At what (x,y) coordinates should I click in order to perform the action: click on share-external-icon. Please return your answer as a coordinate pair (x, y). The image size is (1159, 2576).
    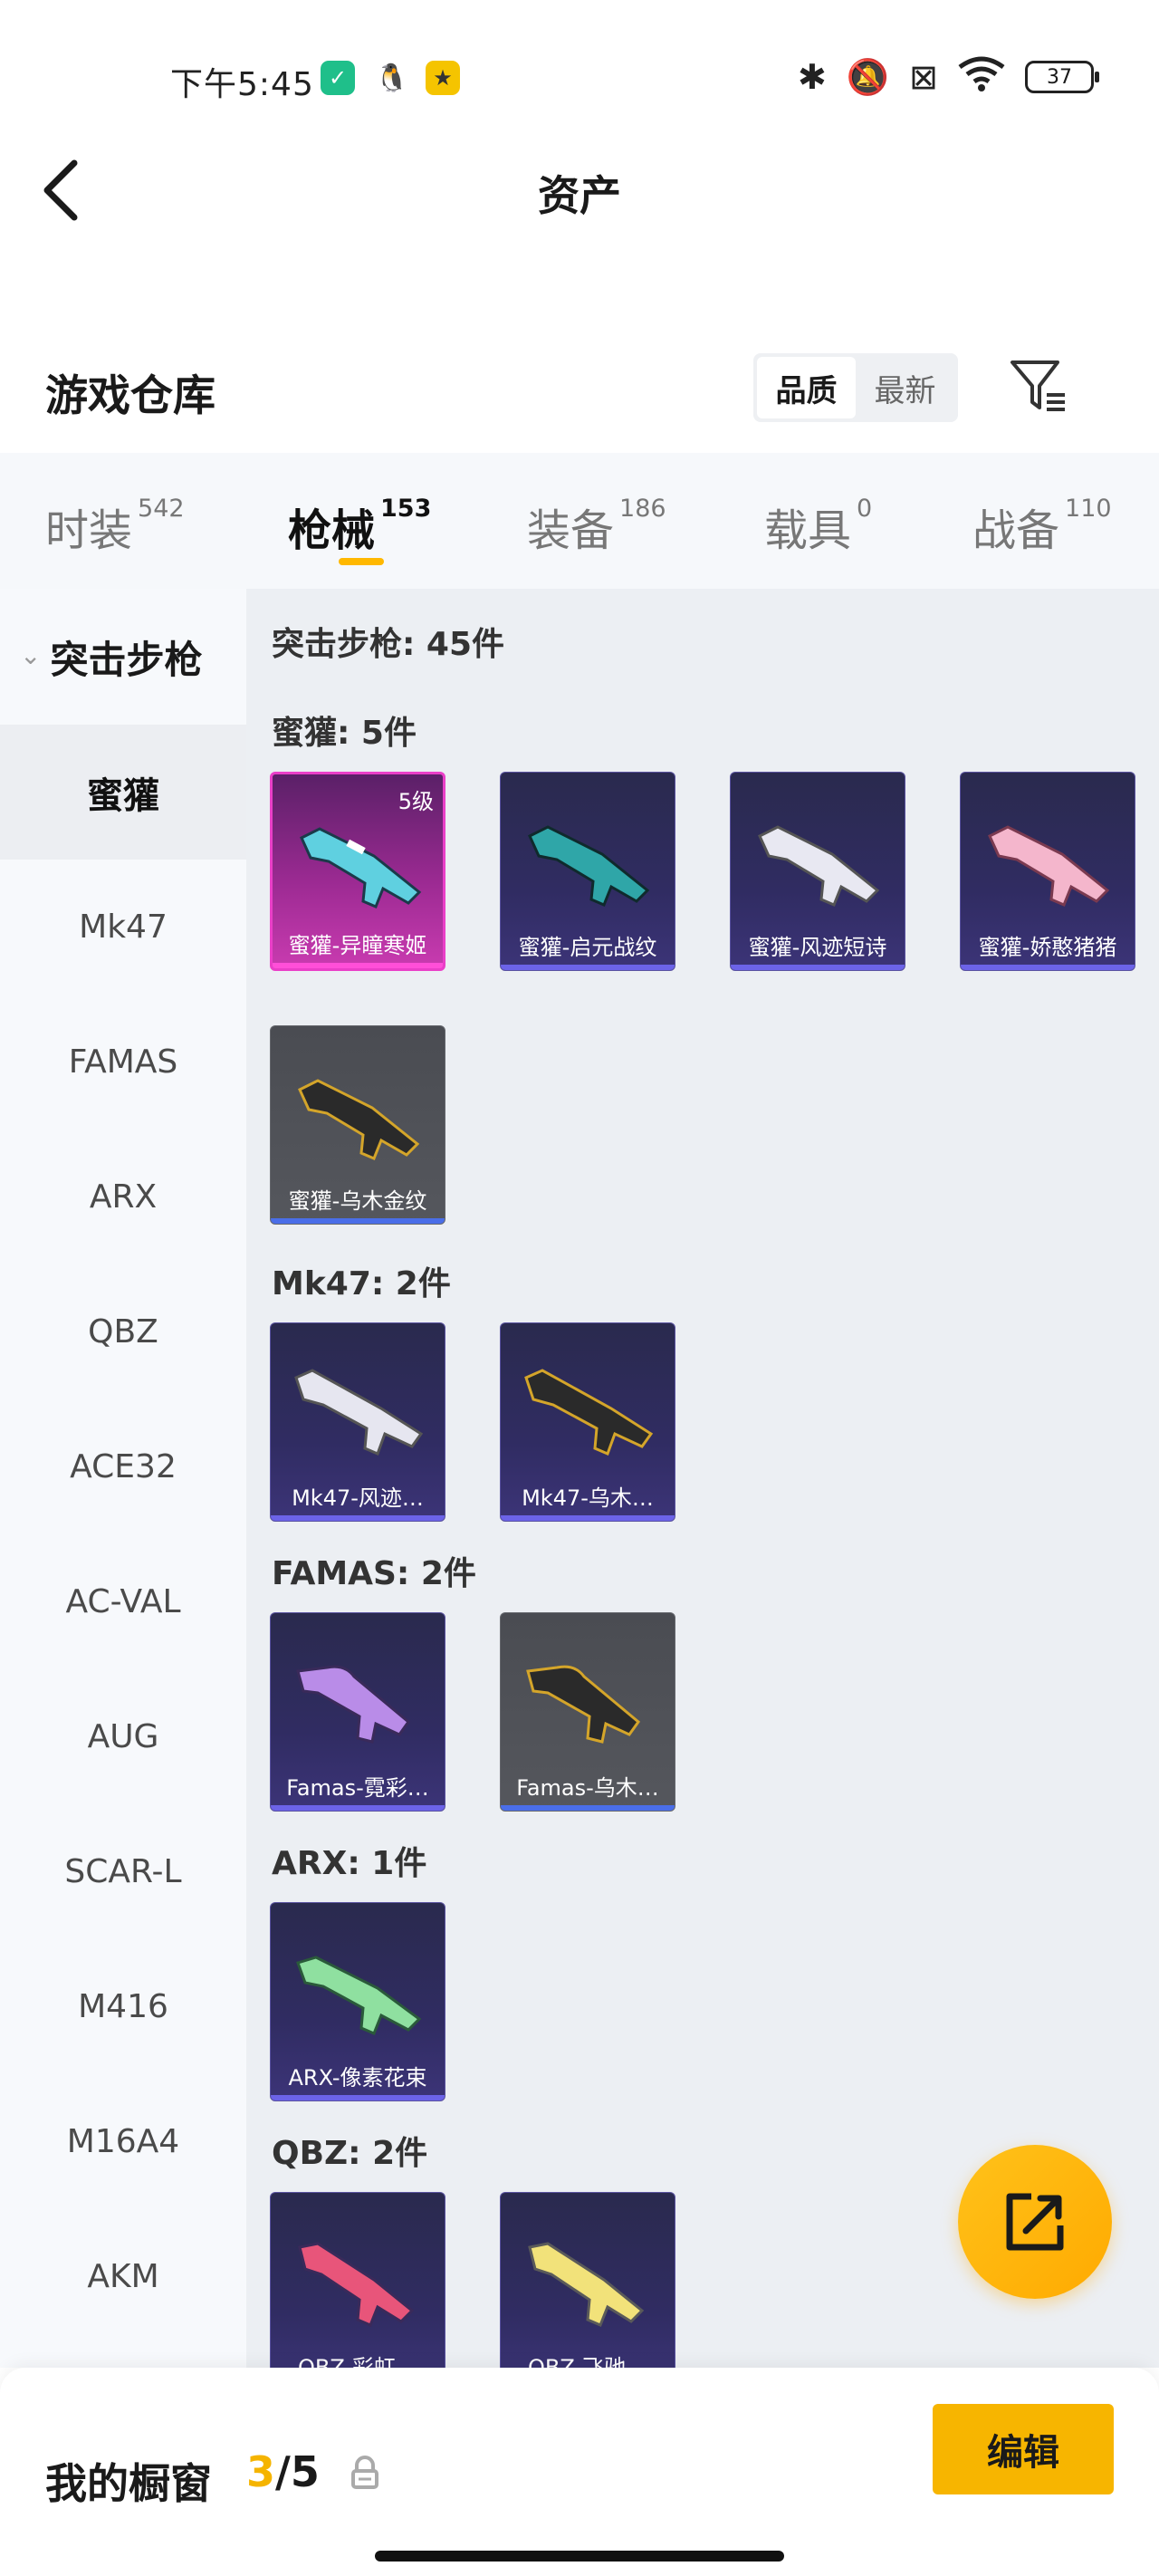
    Looking at the image, I should click on (1035, 2222).